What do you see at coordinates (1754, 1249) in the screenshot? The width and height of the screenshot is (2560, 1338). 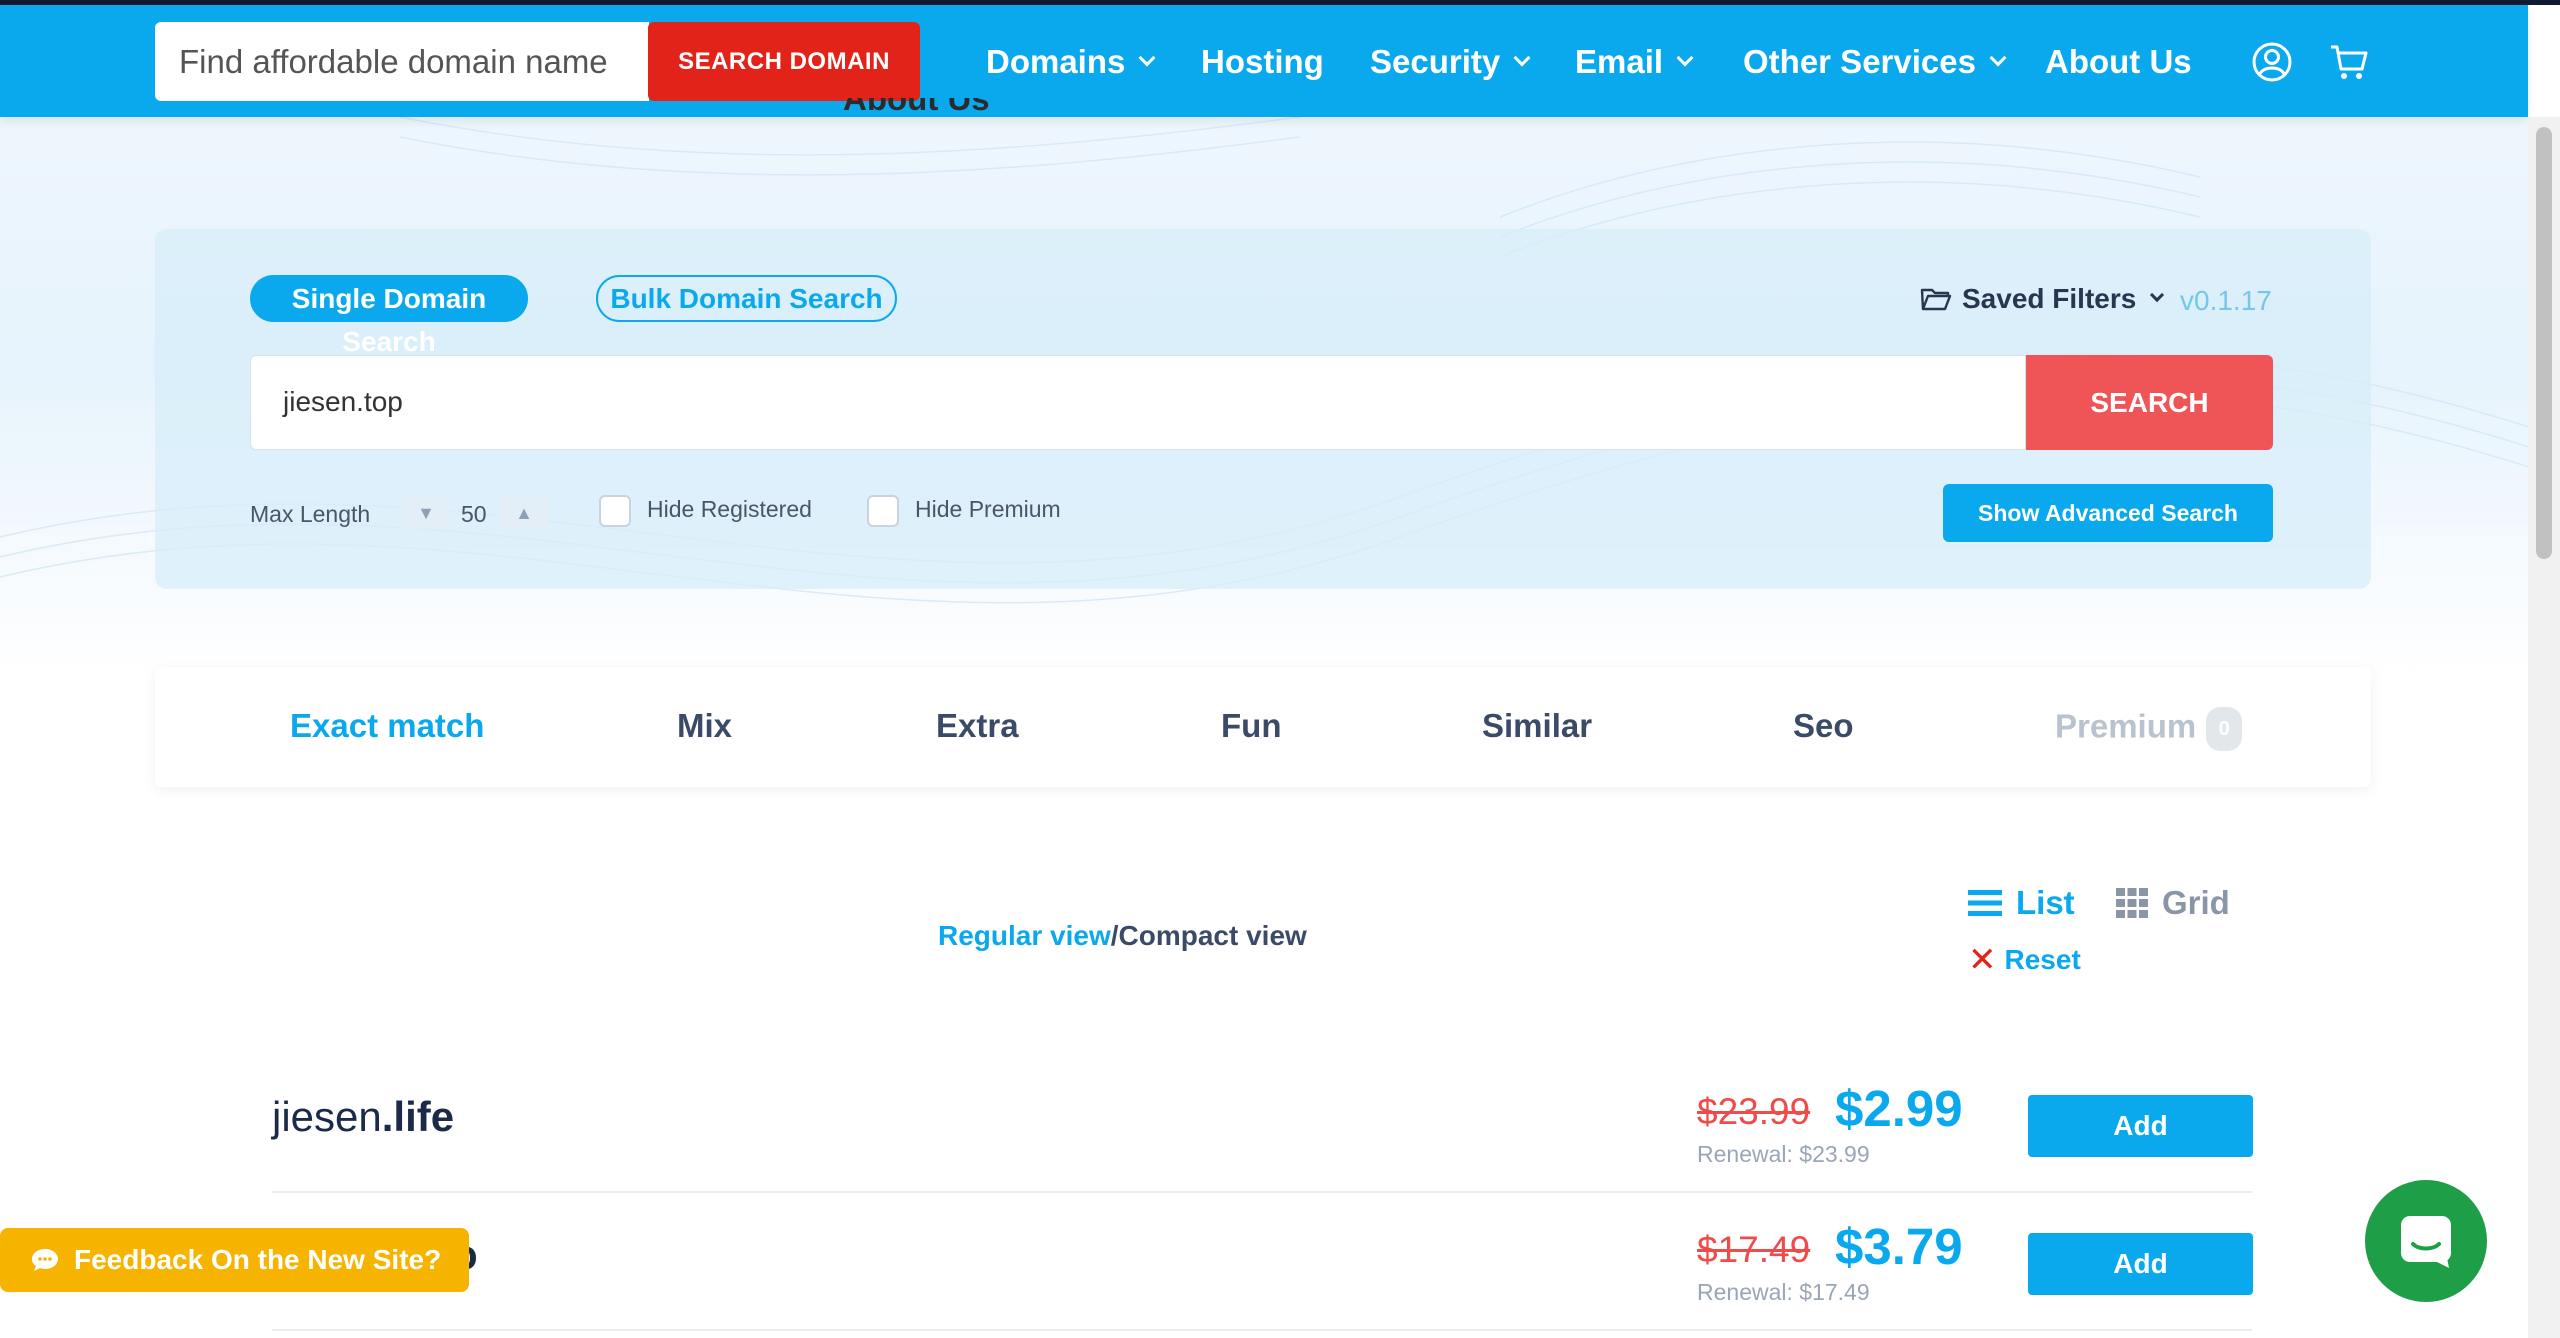 I see `old-price: $17.49` at bounding box center [1754, 1249].